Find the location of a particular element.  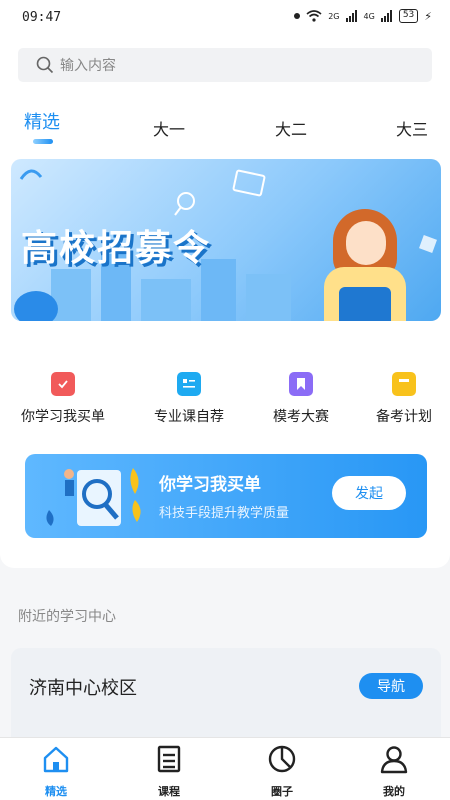

bottom-nav: 精选 课程 圈子 我的 is located at coordinates (225, 768).